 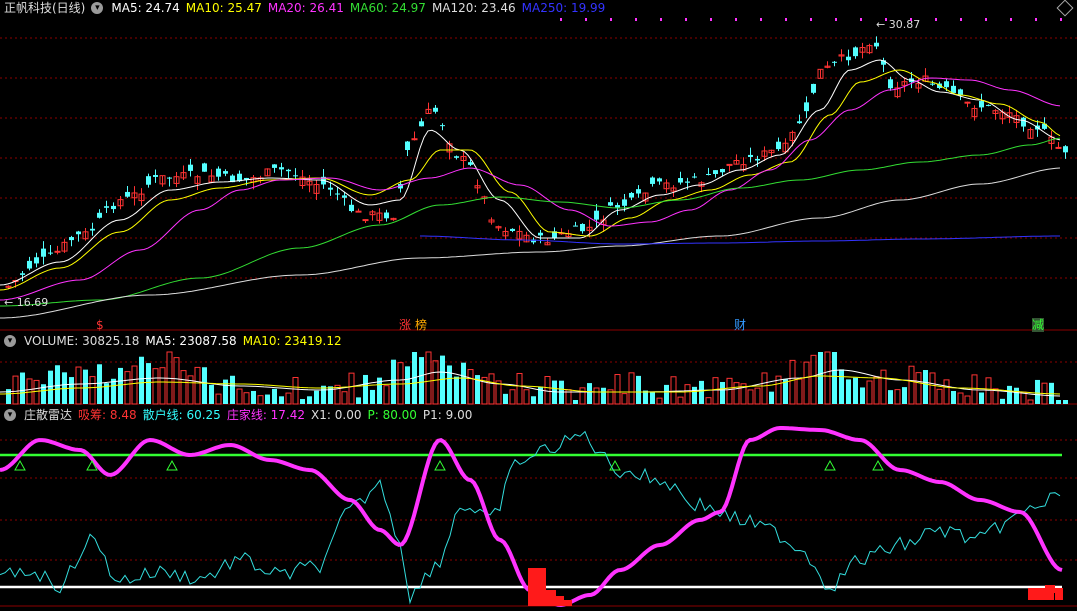 What do you see at coordinates (100, 325) in the screenshot?
I see `marker-dollar: $` at bounding box center [100, 325].